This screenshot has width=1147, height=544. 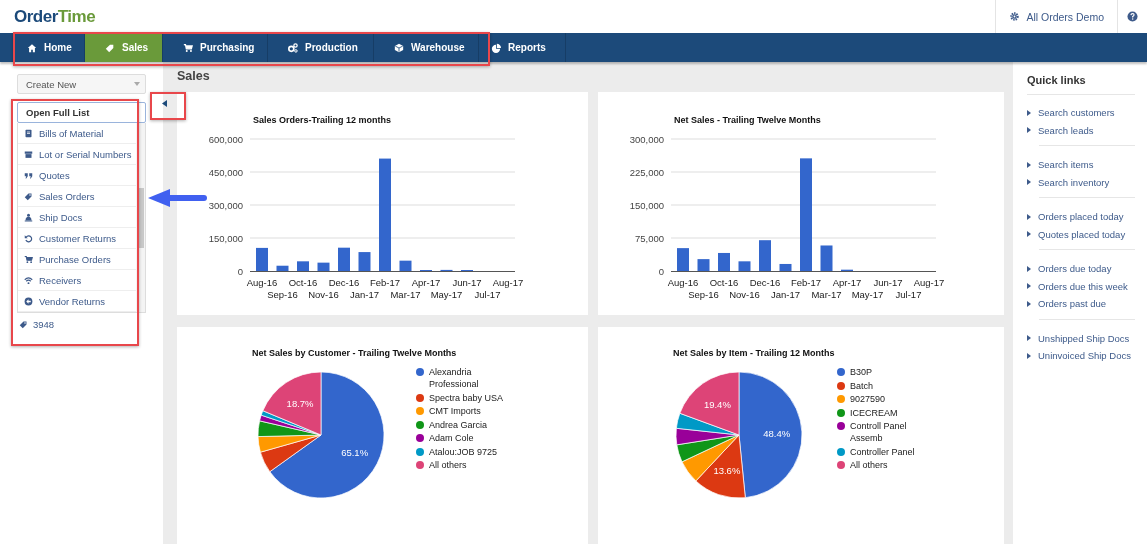 What do you see at coordinates (225, 172) in the screenshot?
I see `tick-label: 450,000` at bounding box center [225, 172].